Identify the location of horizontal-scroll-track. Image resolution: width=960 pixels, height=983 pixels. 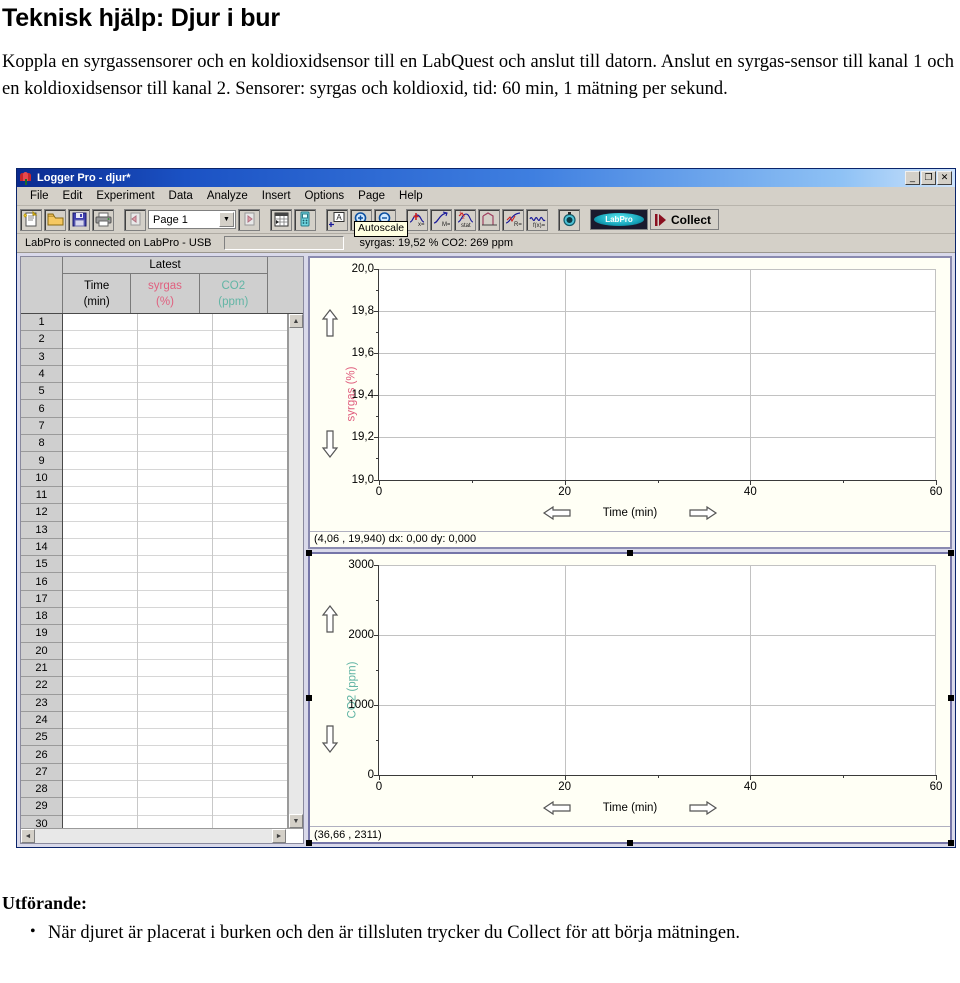
(153, 836).